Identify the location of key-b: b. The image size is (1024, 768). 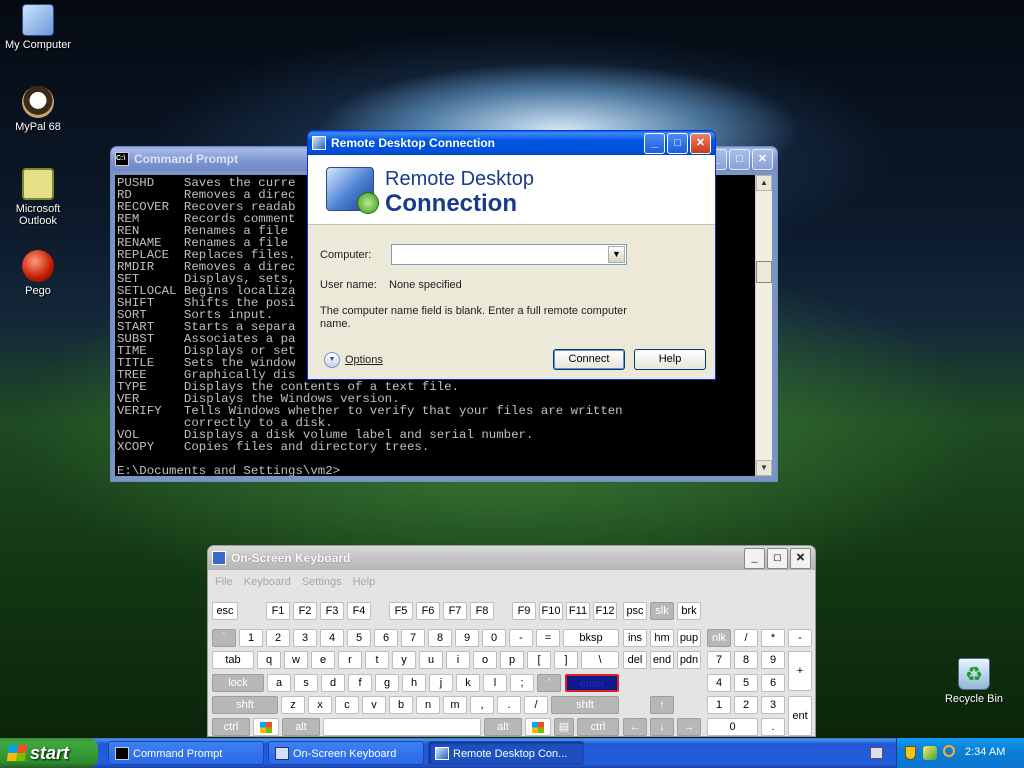
(401, 705).